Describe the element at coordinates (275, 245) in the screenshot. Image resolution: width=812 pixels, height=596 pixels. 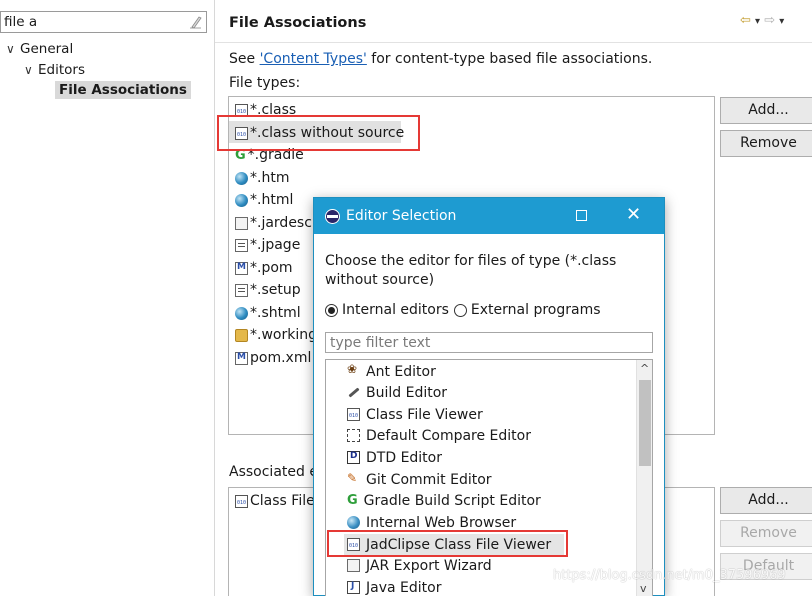
I see `list-item-label: *.jpage` at that location.